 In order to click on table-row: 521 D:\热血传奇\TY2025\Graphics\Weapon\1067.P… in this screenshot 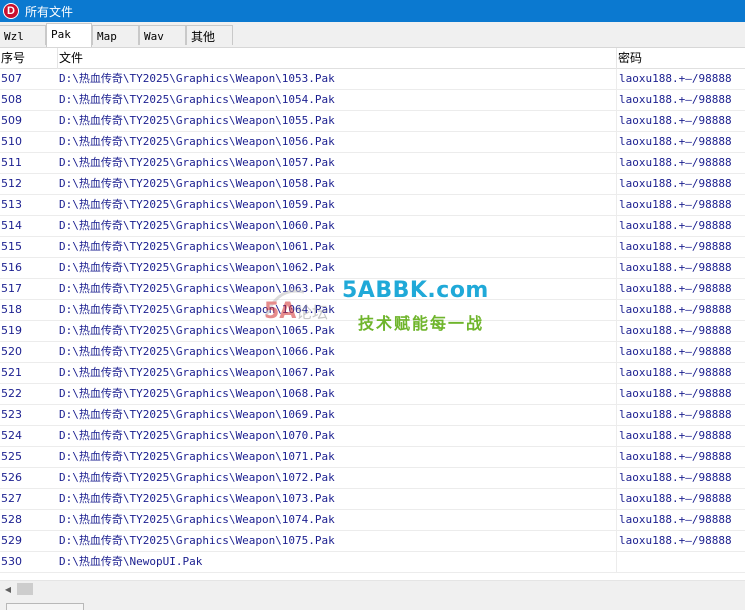, I will do `click(372, 373)`.